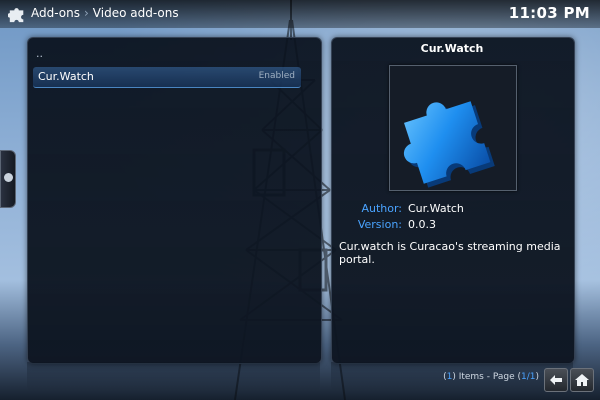 The image size is (600, 400). I want to click on back-button, so click(556, 380).